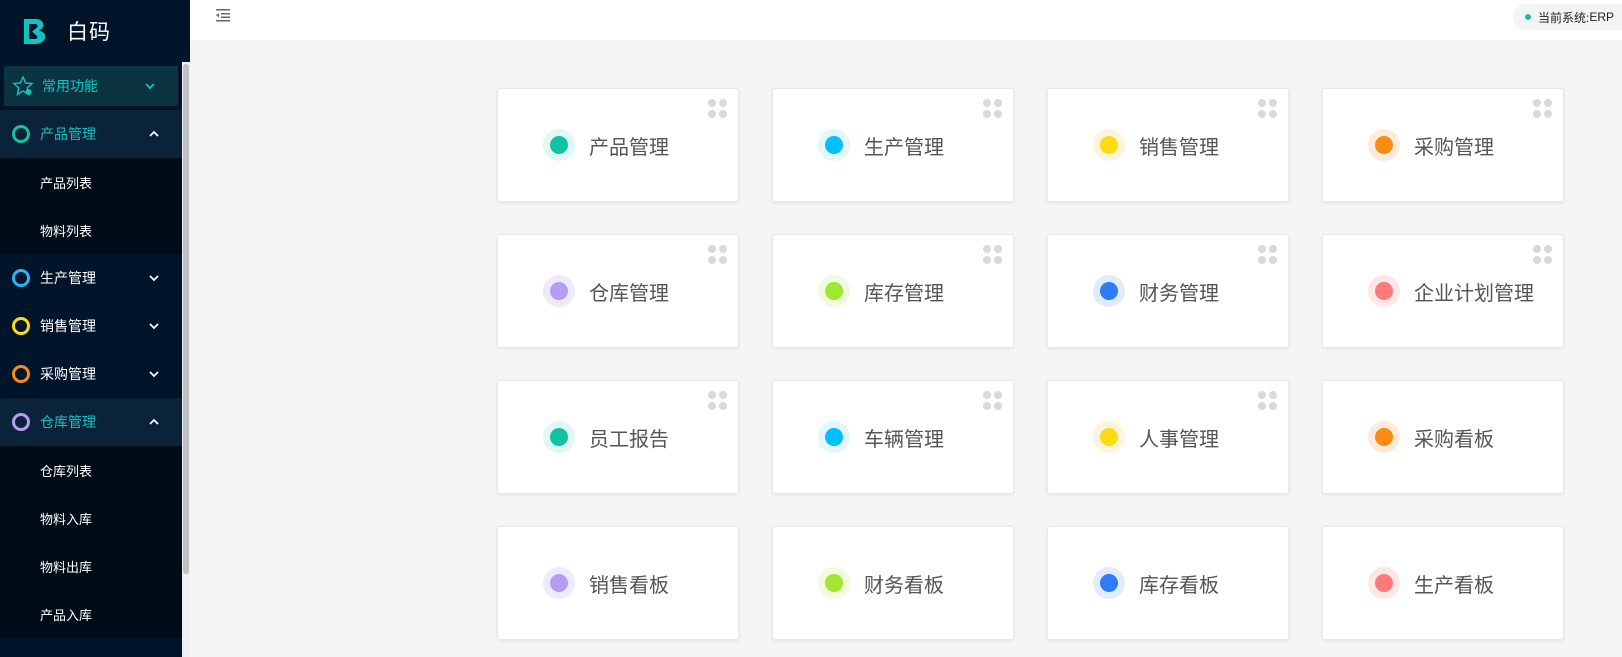 This screenshot has height=657, width=1622. I want to click on menu-favorites: 常用功能, so click(91, 86).